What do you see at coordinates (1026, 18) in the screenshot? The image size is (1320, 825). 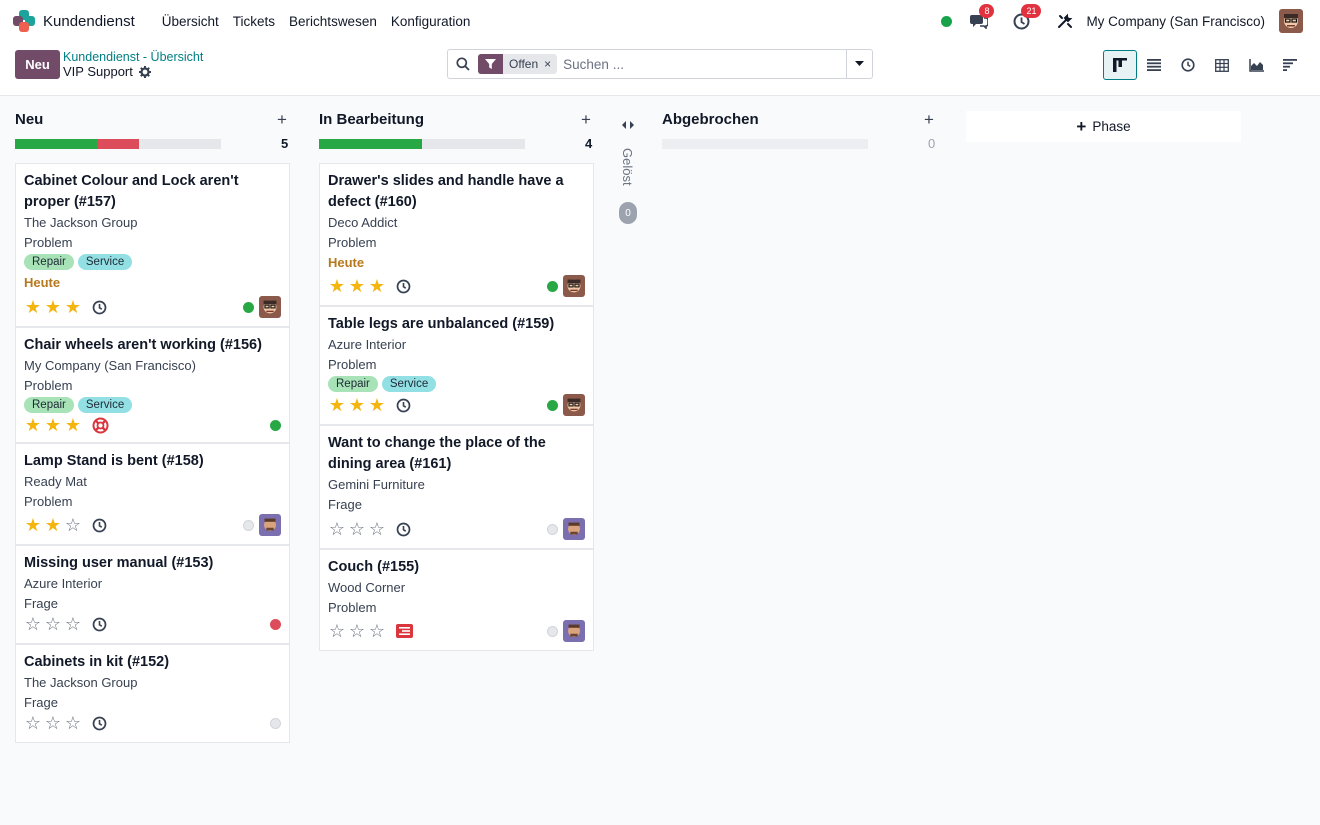 I see `activities-icon: 21` at bounding box center [1026, 18].